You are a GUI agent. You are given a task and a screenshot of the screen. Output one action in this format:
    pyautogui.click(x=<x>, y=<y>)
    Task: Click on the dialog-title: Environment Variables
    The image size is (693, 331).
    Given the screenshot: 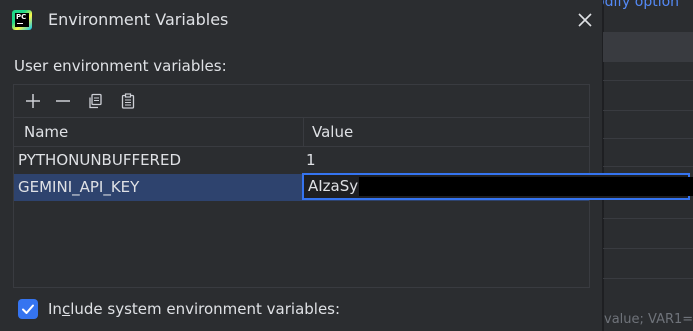 What is the action you would take?
    pyautogui.click(x=138, y=19)
    